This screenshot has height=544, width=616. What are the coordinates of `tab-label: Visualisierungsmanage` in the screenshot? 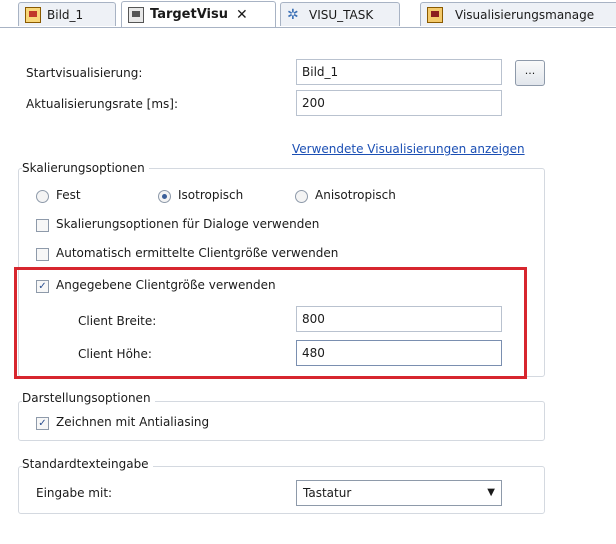 It's located at (525, 14).